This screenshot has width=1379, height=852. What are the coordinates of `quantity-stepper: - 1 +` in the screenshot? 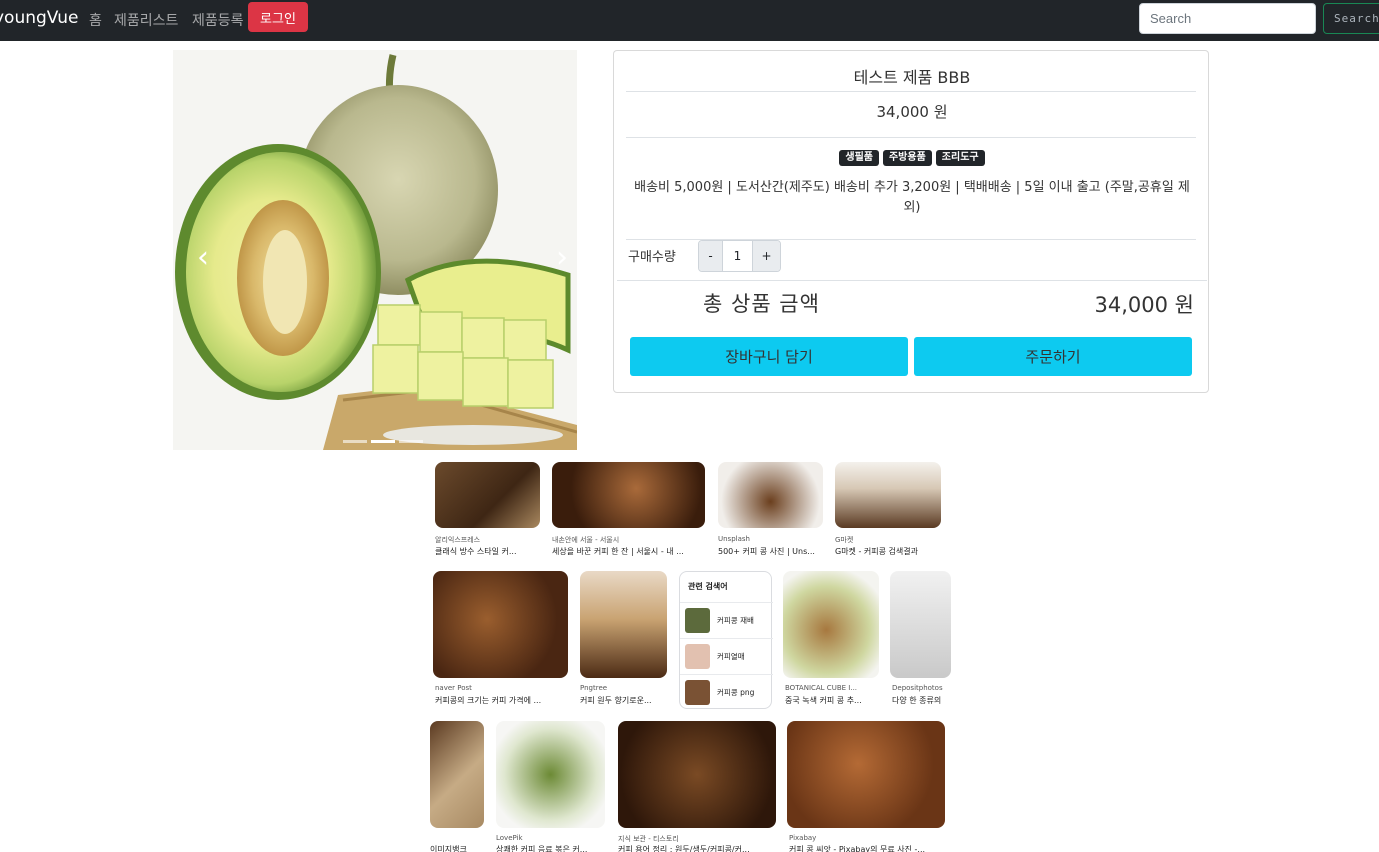 It's located at (739, 256).